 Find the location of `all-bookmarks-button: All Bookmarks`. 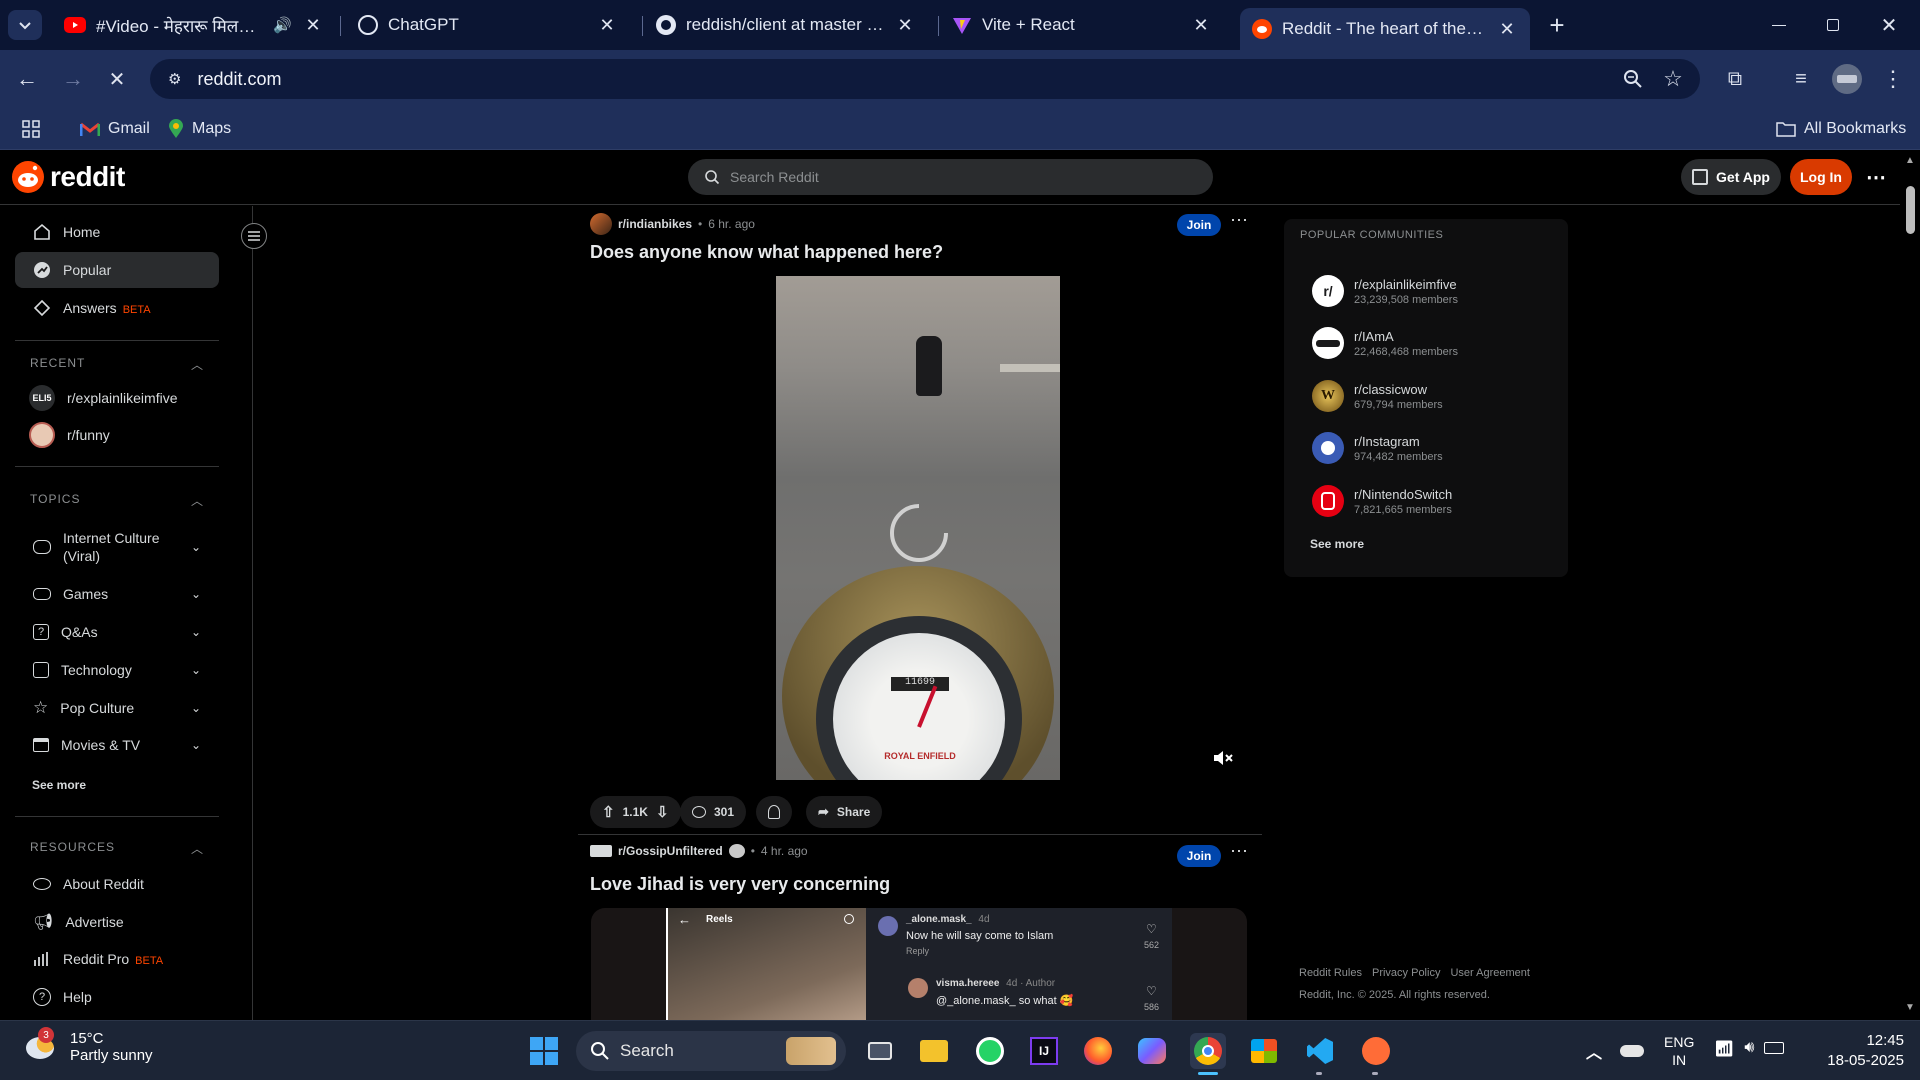

all-bookmarks-button: All Bookmarks is located at coordinates (1841, 129).